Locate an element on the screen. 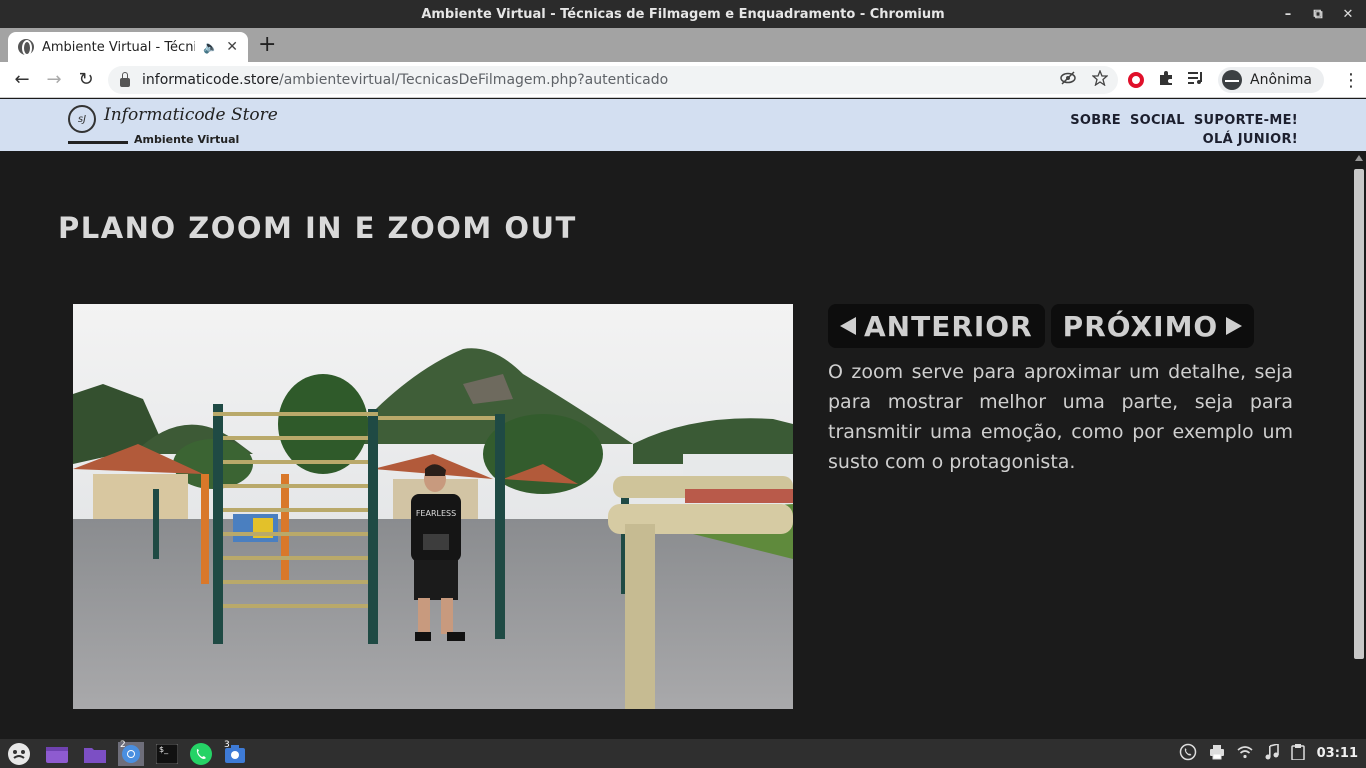 This screenshot has width=1366, height=768. screenshot-window-count: 3 is located at coordinates (227, 745).